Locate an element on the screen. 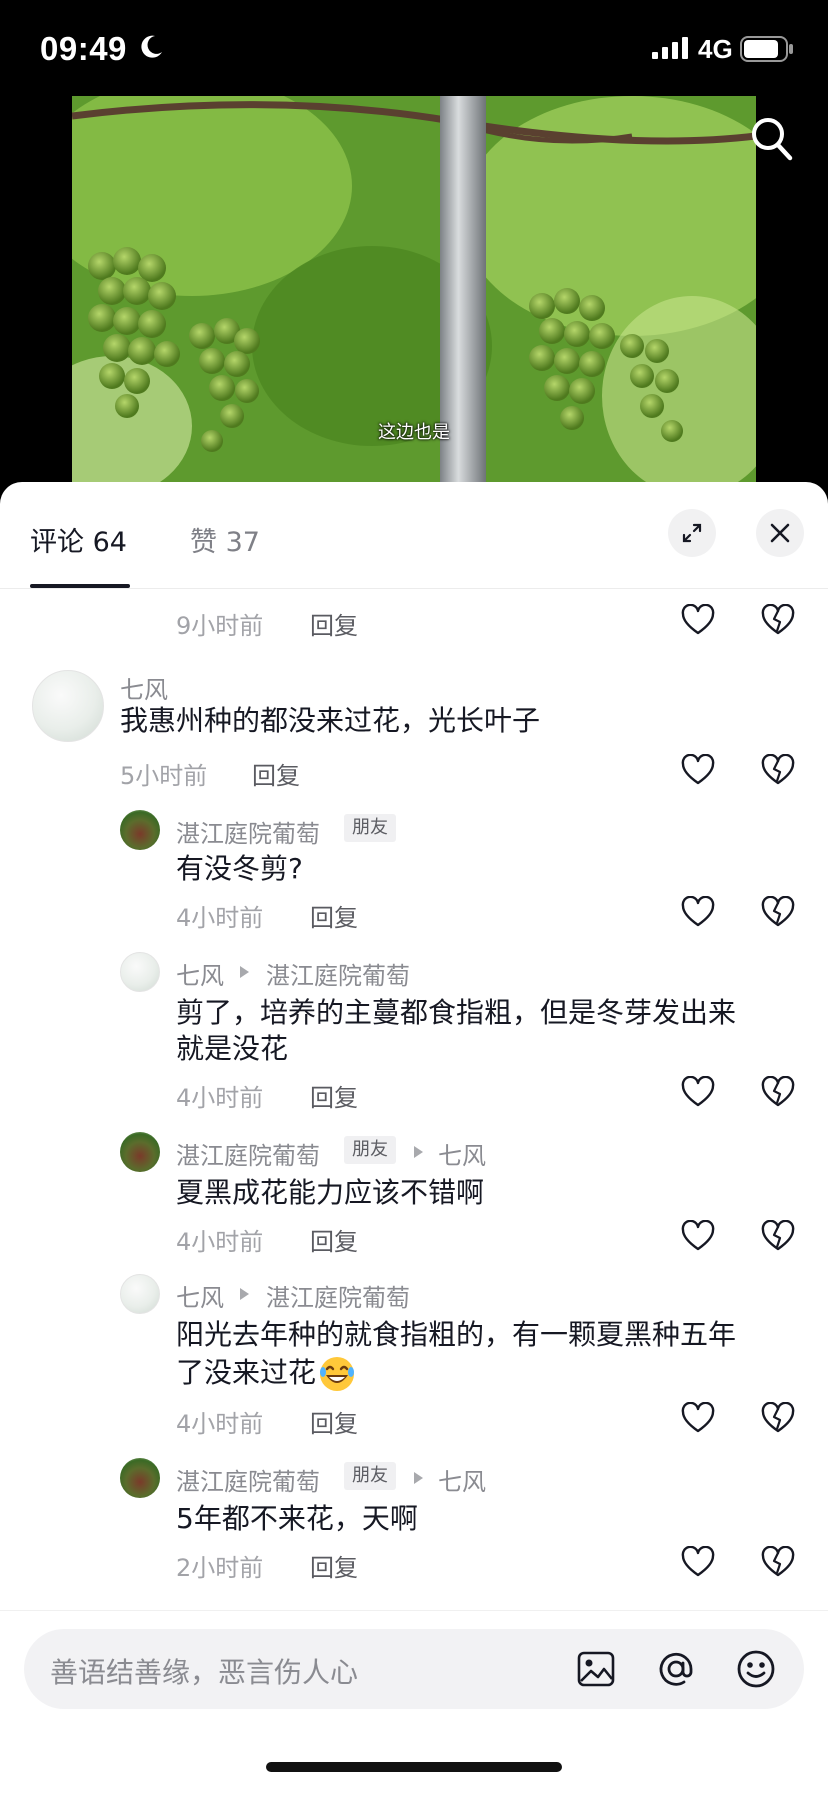 The image size is (828, 1793). reply-item: 湛江庭院葡萄 朋友 七风 夏黑成花能力应该不错啊 4小时前 回复 is located at coordinates (414, 1194).